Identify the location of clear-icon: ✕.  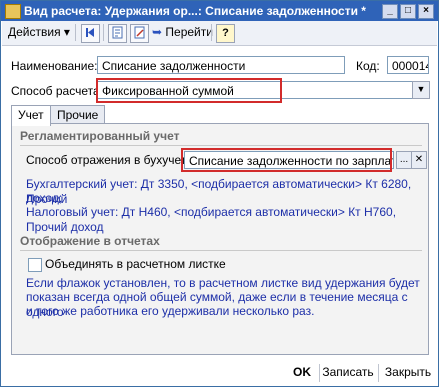
(419, 160).